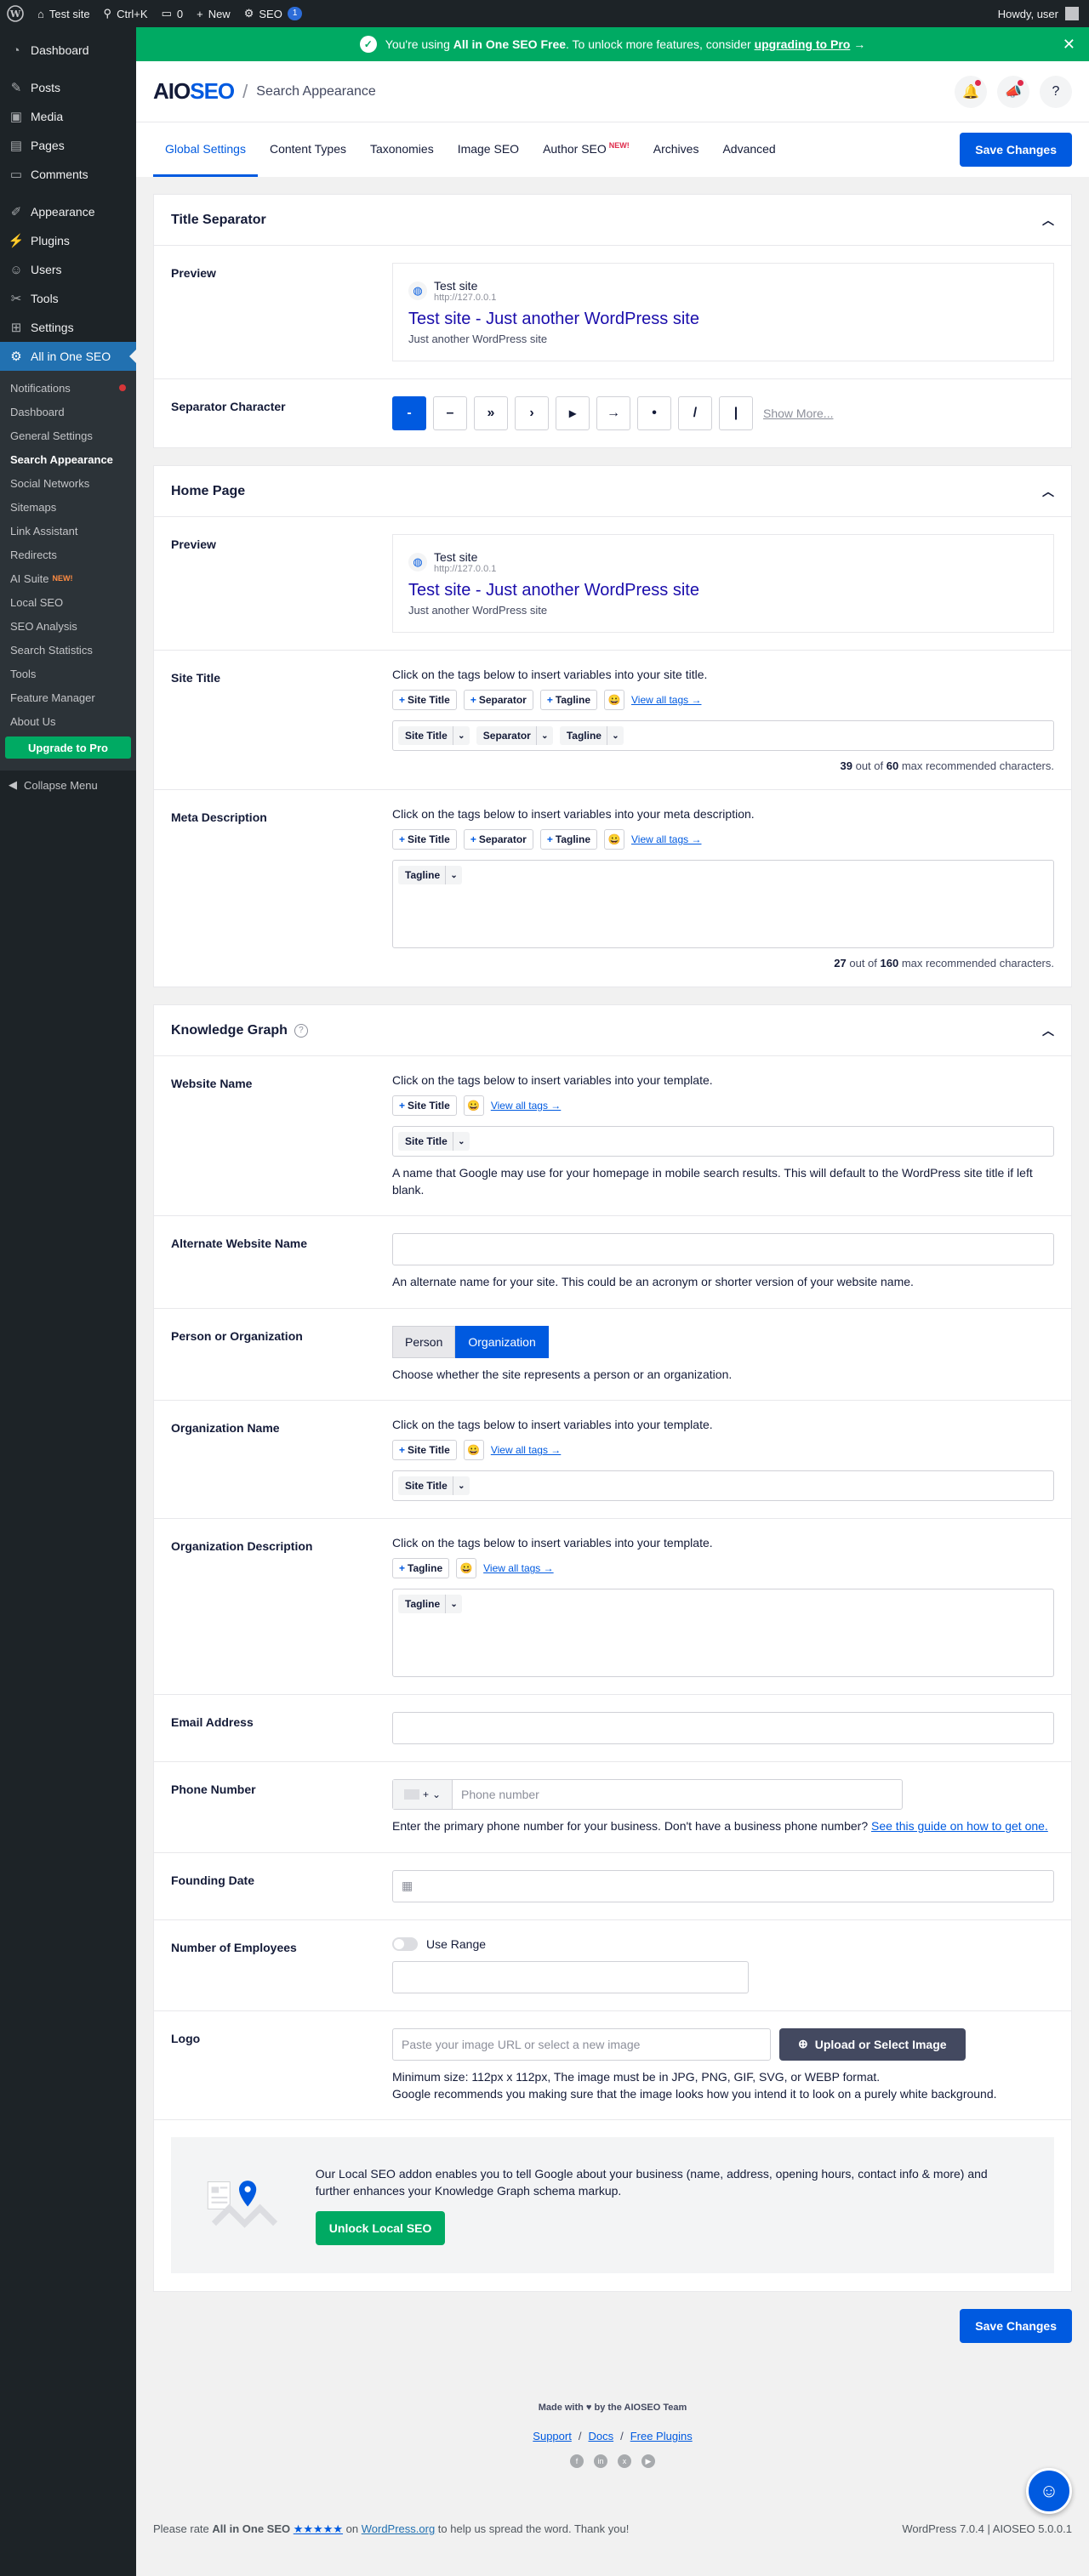  Describe the element at coordinates (723, 1633) in the screenshot. I see `organization-description-input: Tagline ⌄` at that location.